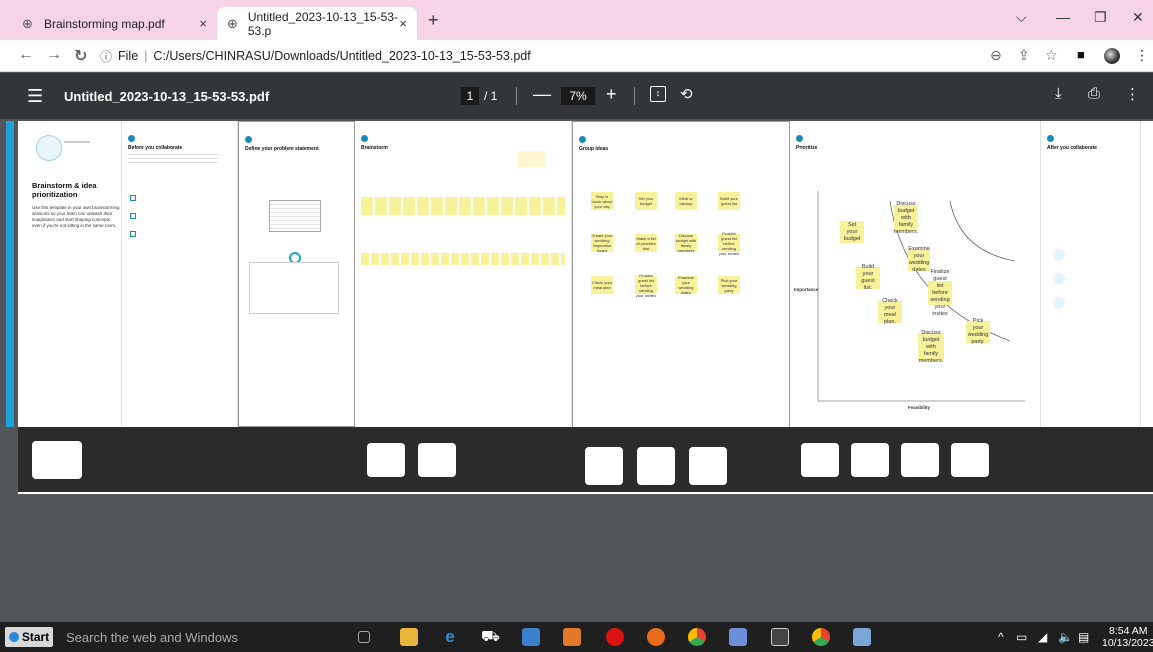 This screenshot has width=1153, height=652. What do you see at coordinates (658, 94) in the screenshot?
I see `fit-page-icon: ↕` at bounding box center [658, 94].